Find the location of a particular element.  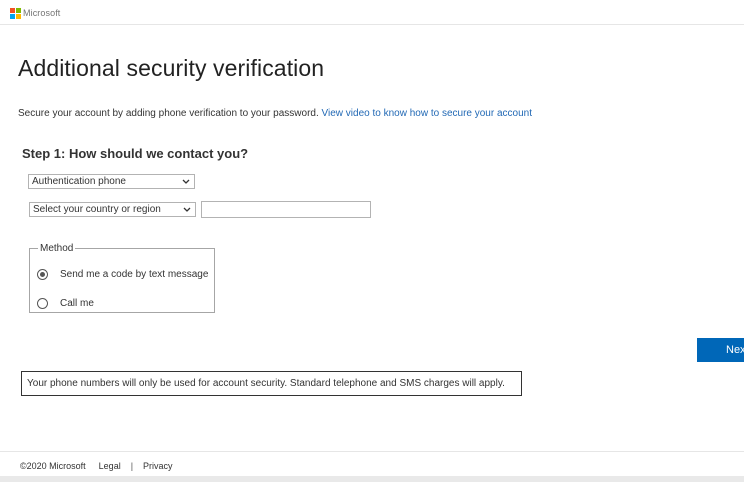

country-select: Select your country or region is located at coordinates (112, 209).